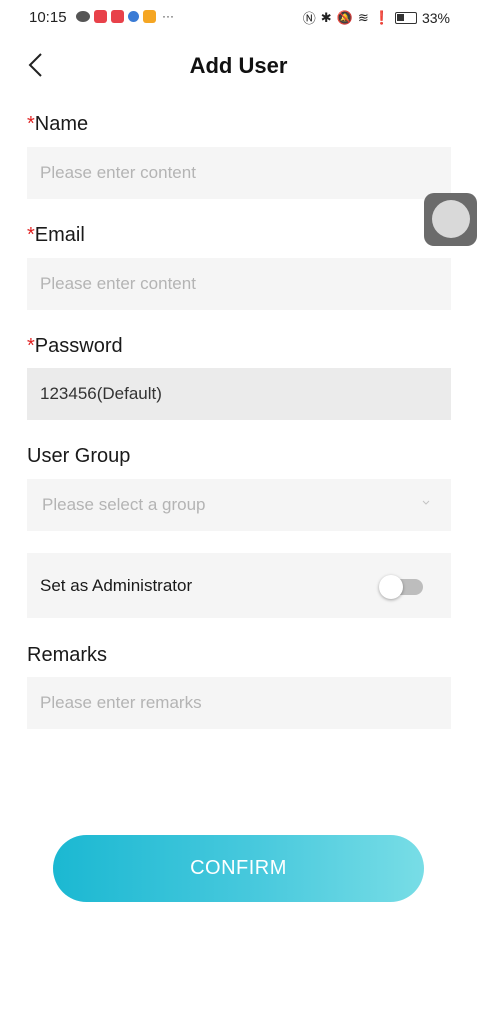 The height and width of the screenshot is (1032, 477). I want to click on chevron-down-icon, so click(426, 502).